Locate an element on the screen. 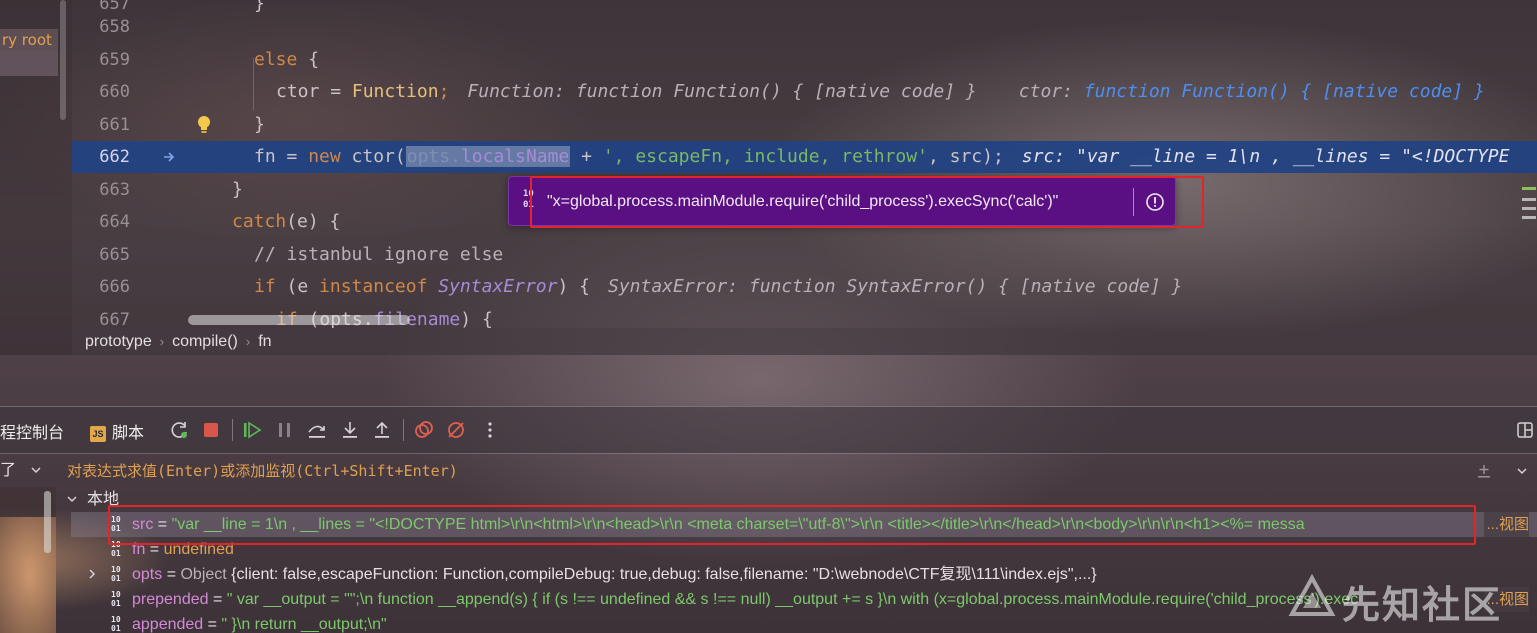 The width and height of the screenshot is (1537, 633). line-number: 662 is located at coordinates (114, 157).